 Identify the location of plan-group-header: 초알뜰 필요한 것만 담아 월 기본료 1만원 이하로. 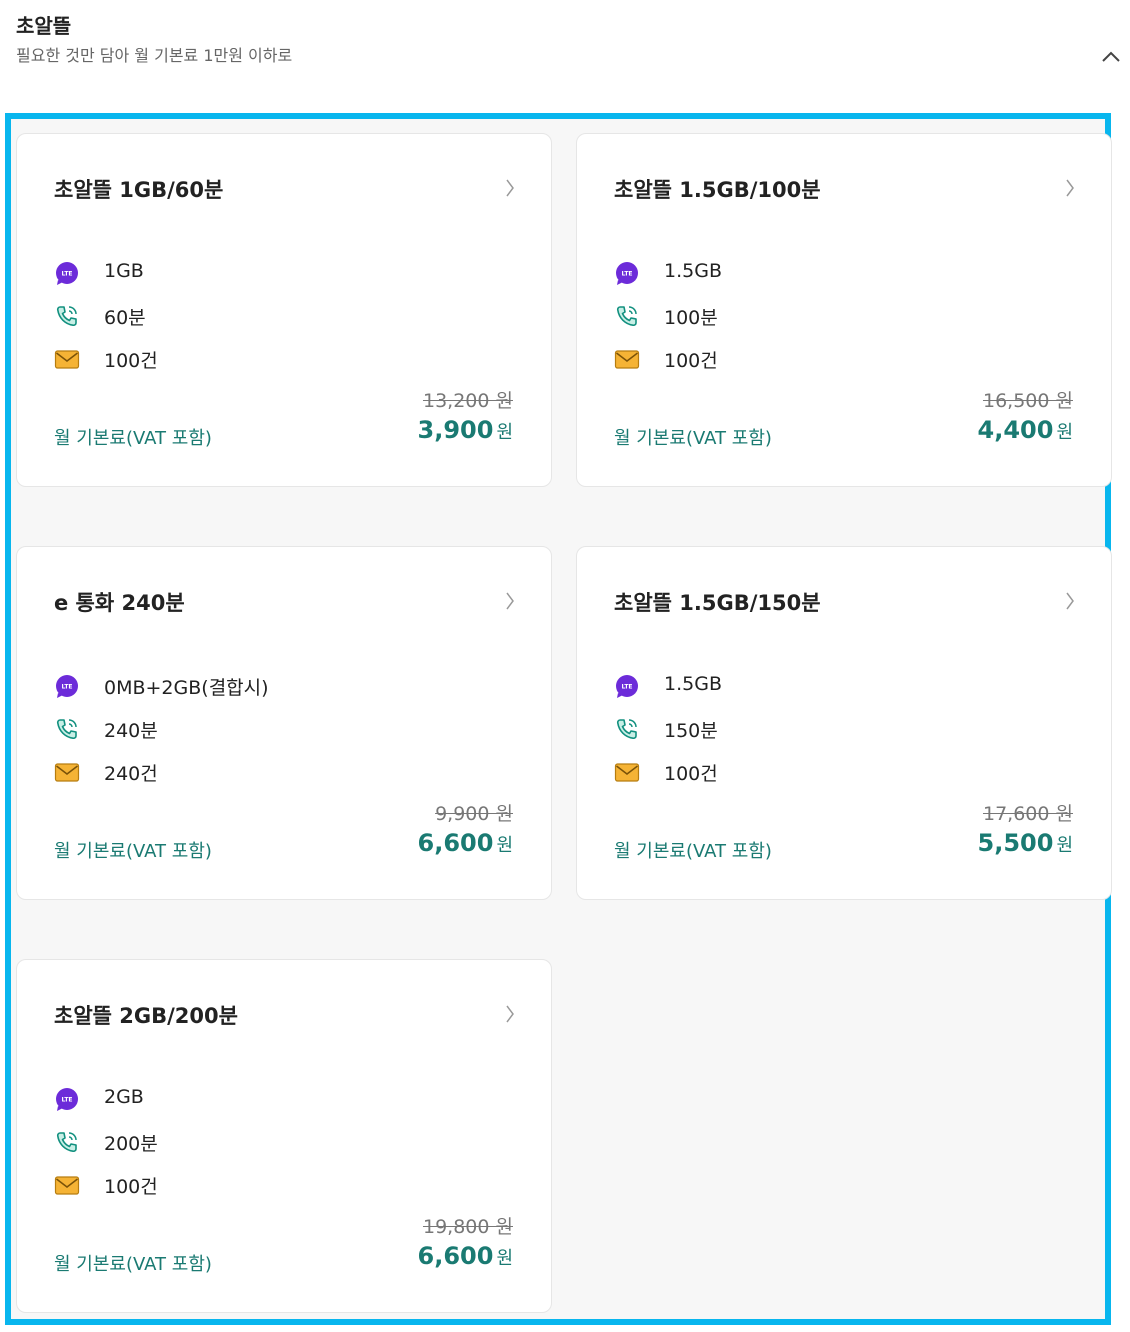
(565, 52).